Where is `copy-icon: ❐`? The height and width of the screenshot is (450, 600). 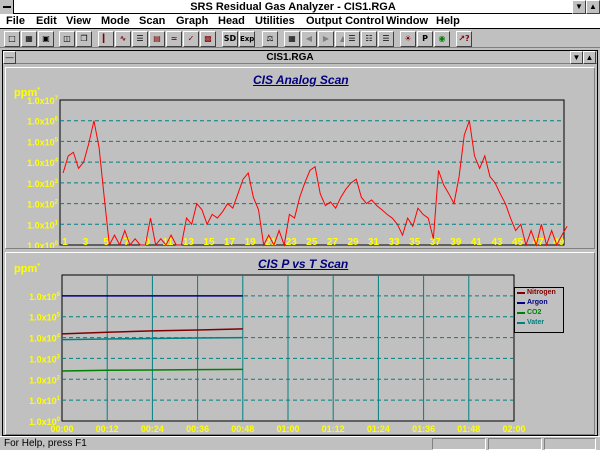
copy-icon: ❐ is located at coordinates (84, 39).